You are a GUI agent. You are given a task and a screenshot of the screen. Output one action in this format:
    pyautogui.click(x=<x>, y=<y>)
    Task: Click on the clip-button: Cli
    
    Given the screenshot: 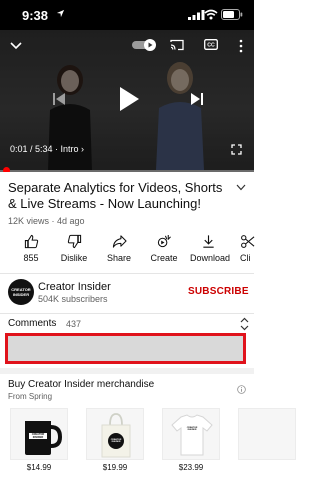 What is the action you would take?
    pyautogui.click(x=250, y=248)
    